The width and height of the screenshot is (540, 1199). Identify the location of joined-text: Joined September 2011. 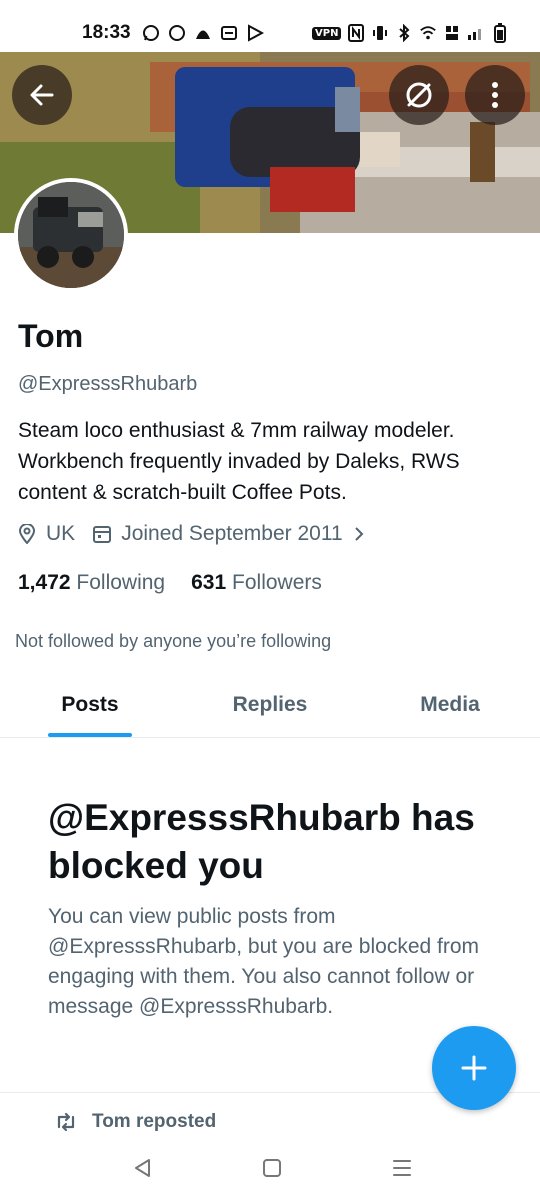
(232, 533).